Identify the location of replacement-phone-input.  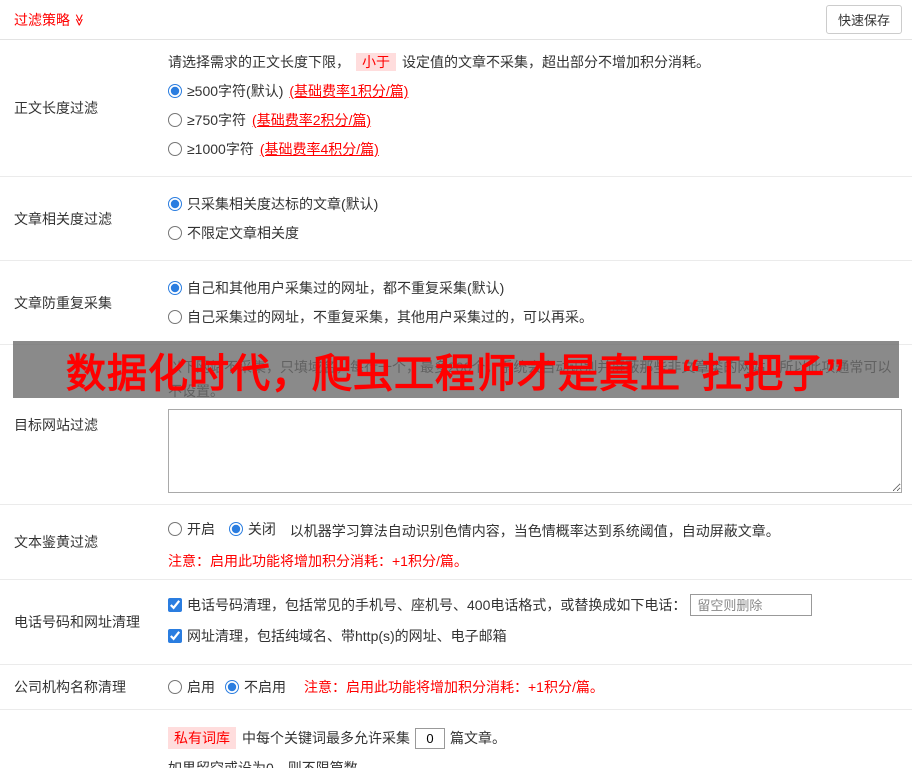
(751, 605).